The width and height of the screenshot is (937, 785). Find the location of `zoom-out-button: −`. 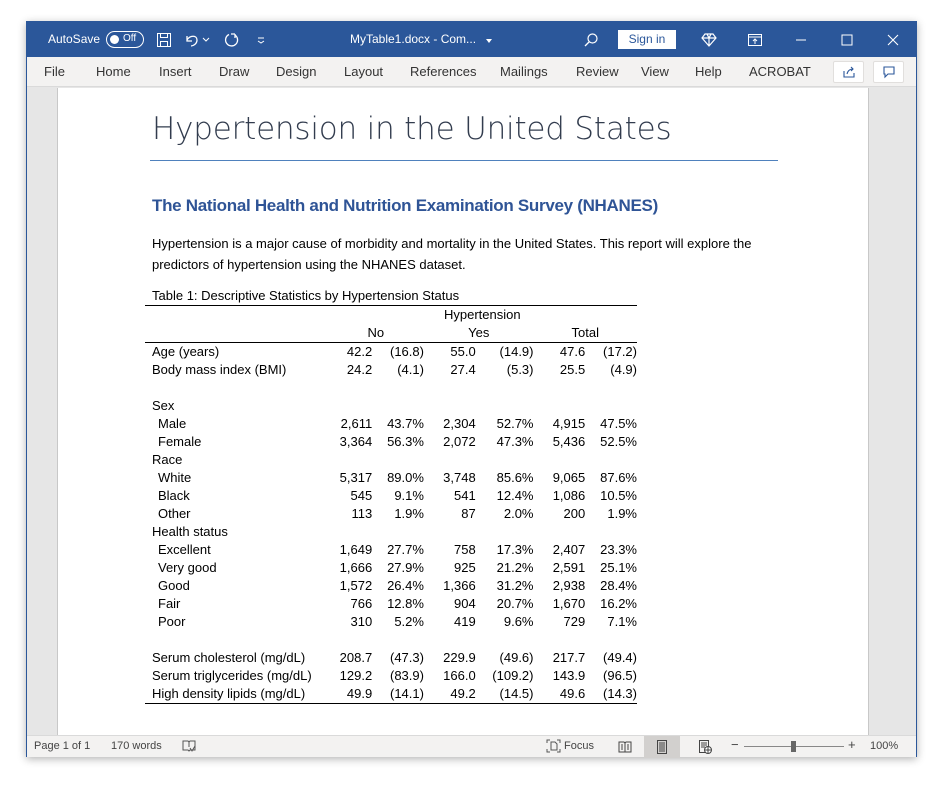

zoom-out-button: − is located at coordinates (735, 744).